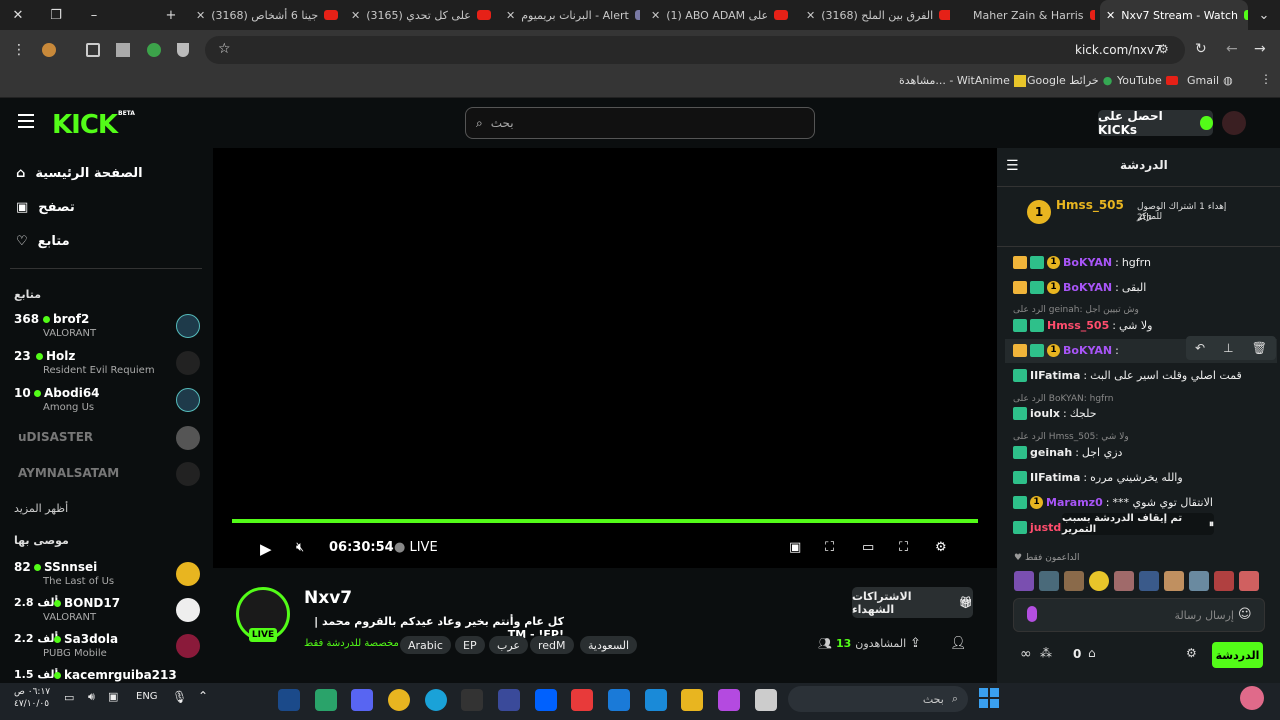 This screenshot has width=1280, height=720. I want to click on chat-message: 1 BoKYAN:, so click(1066, 350).